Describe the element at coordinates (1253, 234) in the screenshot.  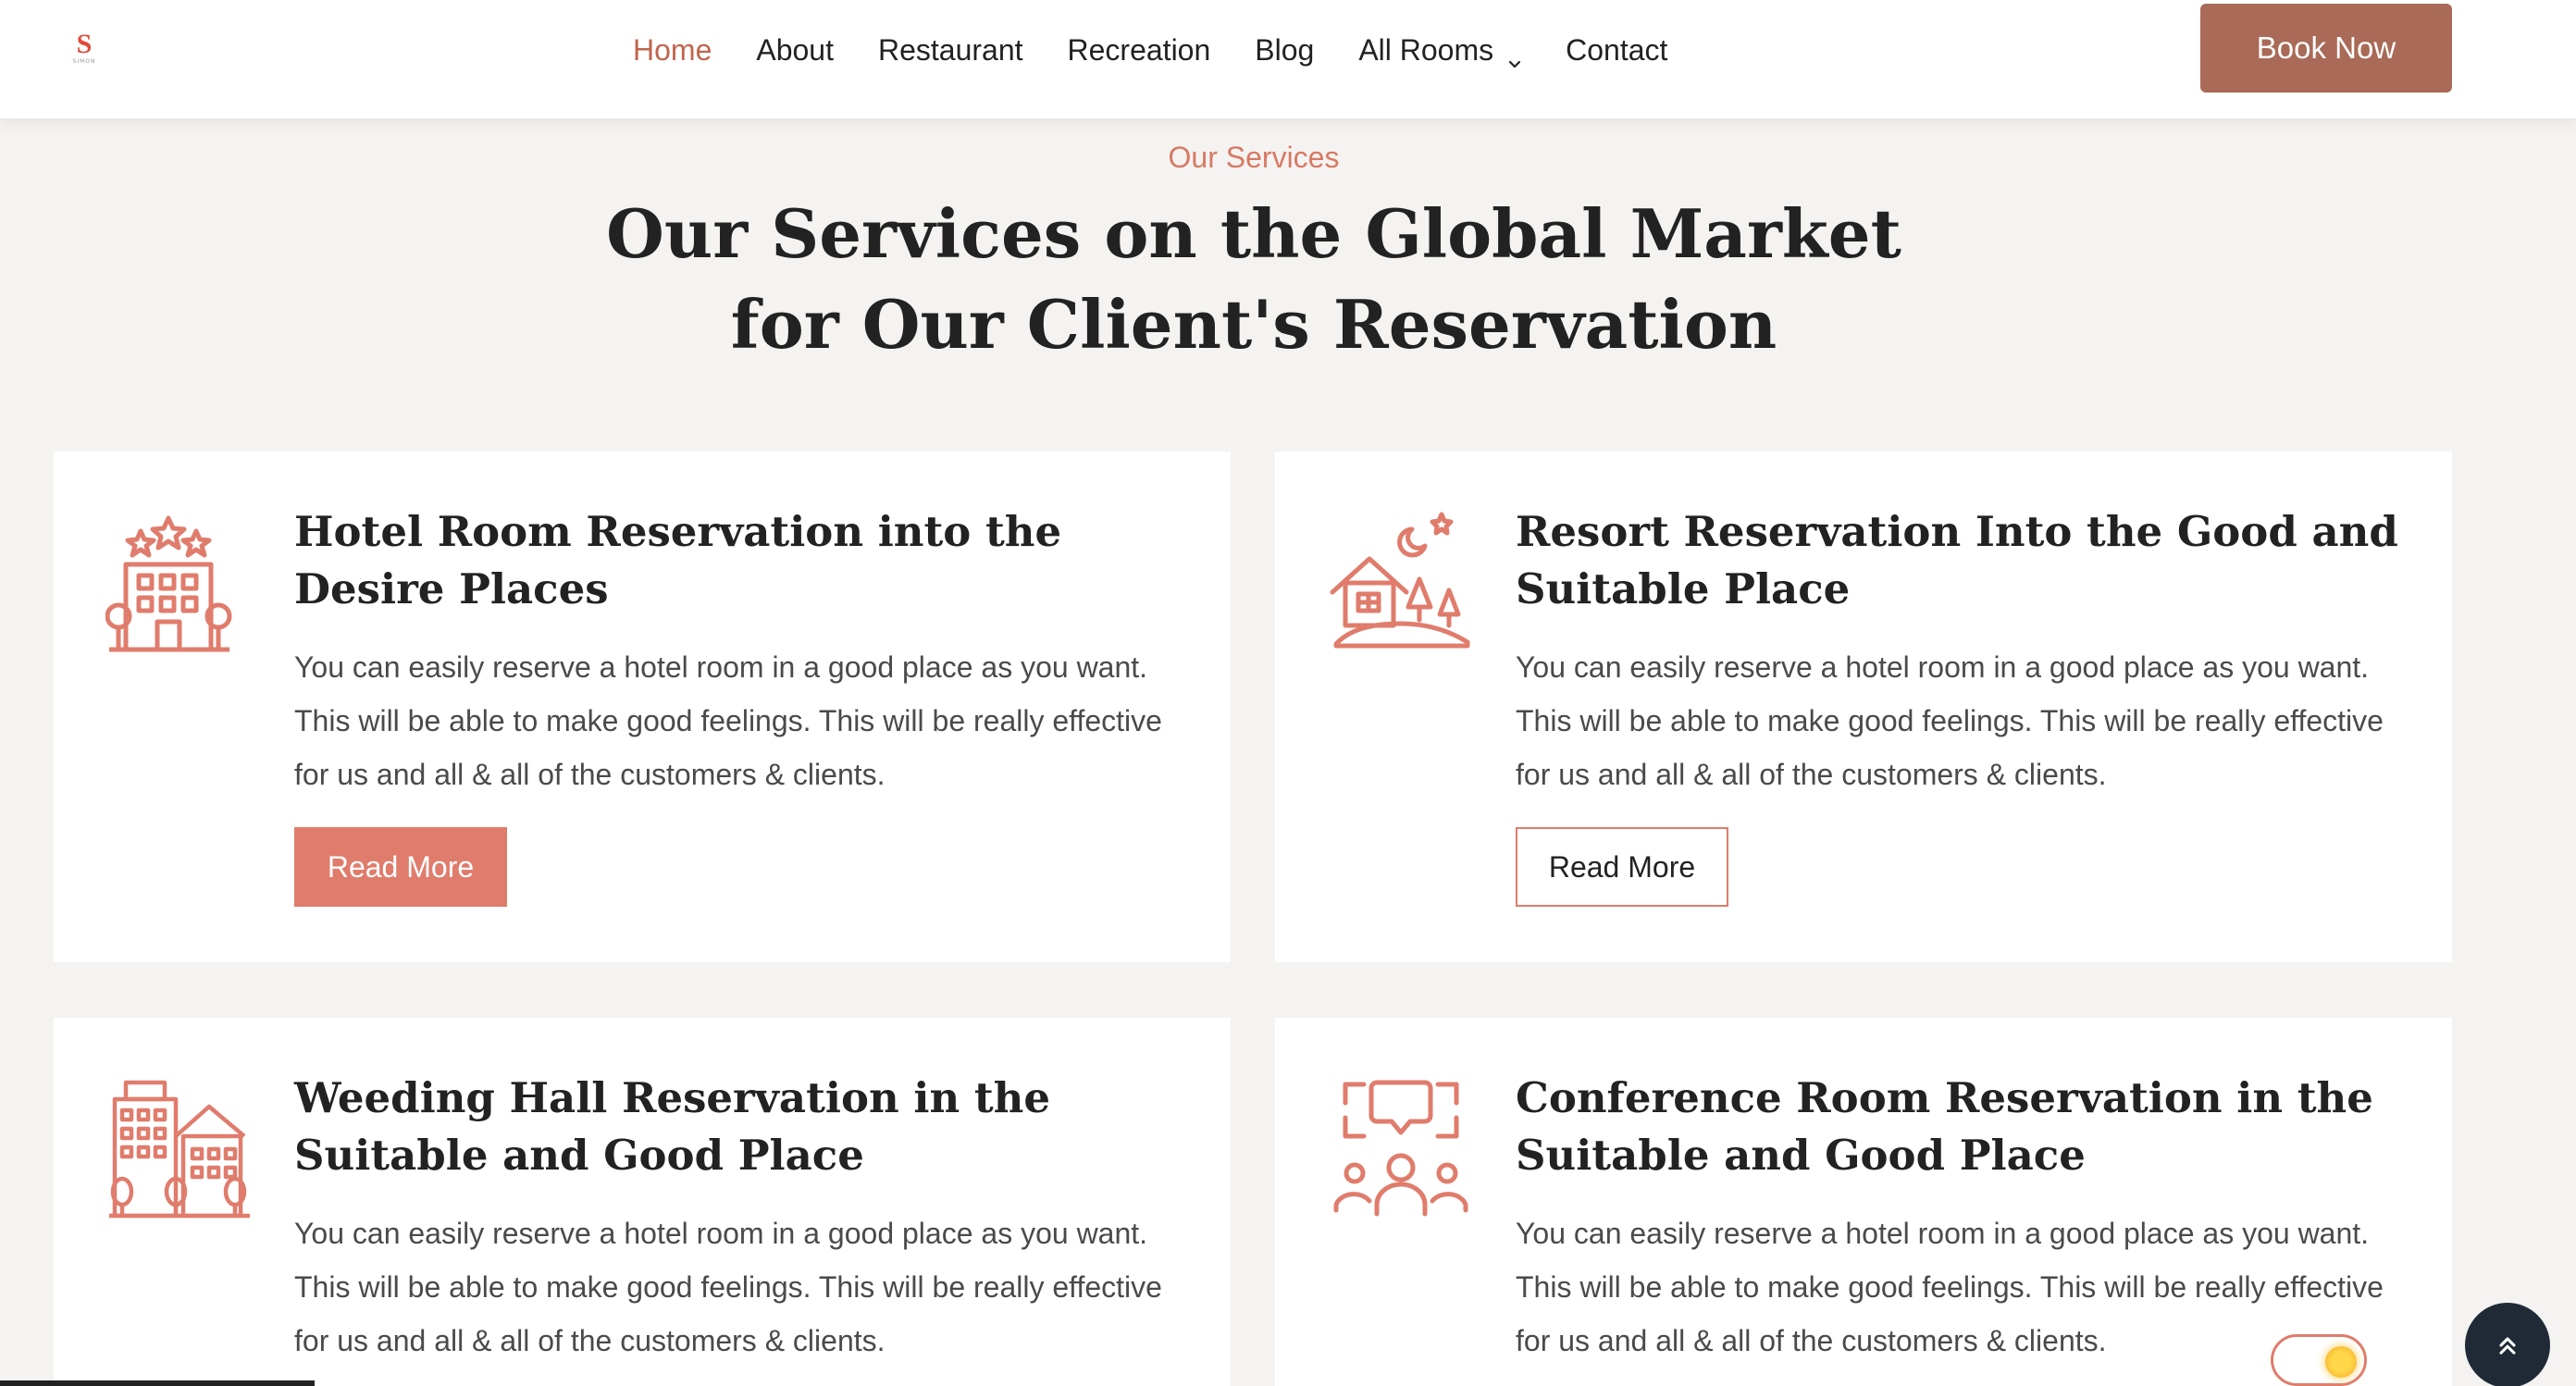
I see `section-title-line-1: Our Services on the Global Market` at that location.